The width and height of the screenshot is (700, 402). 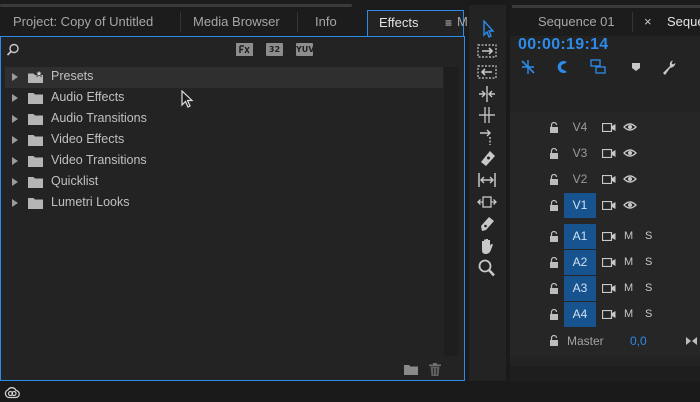 I want to click on tab-close-icon: ×, so click(x=648, y=23).